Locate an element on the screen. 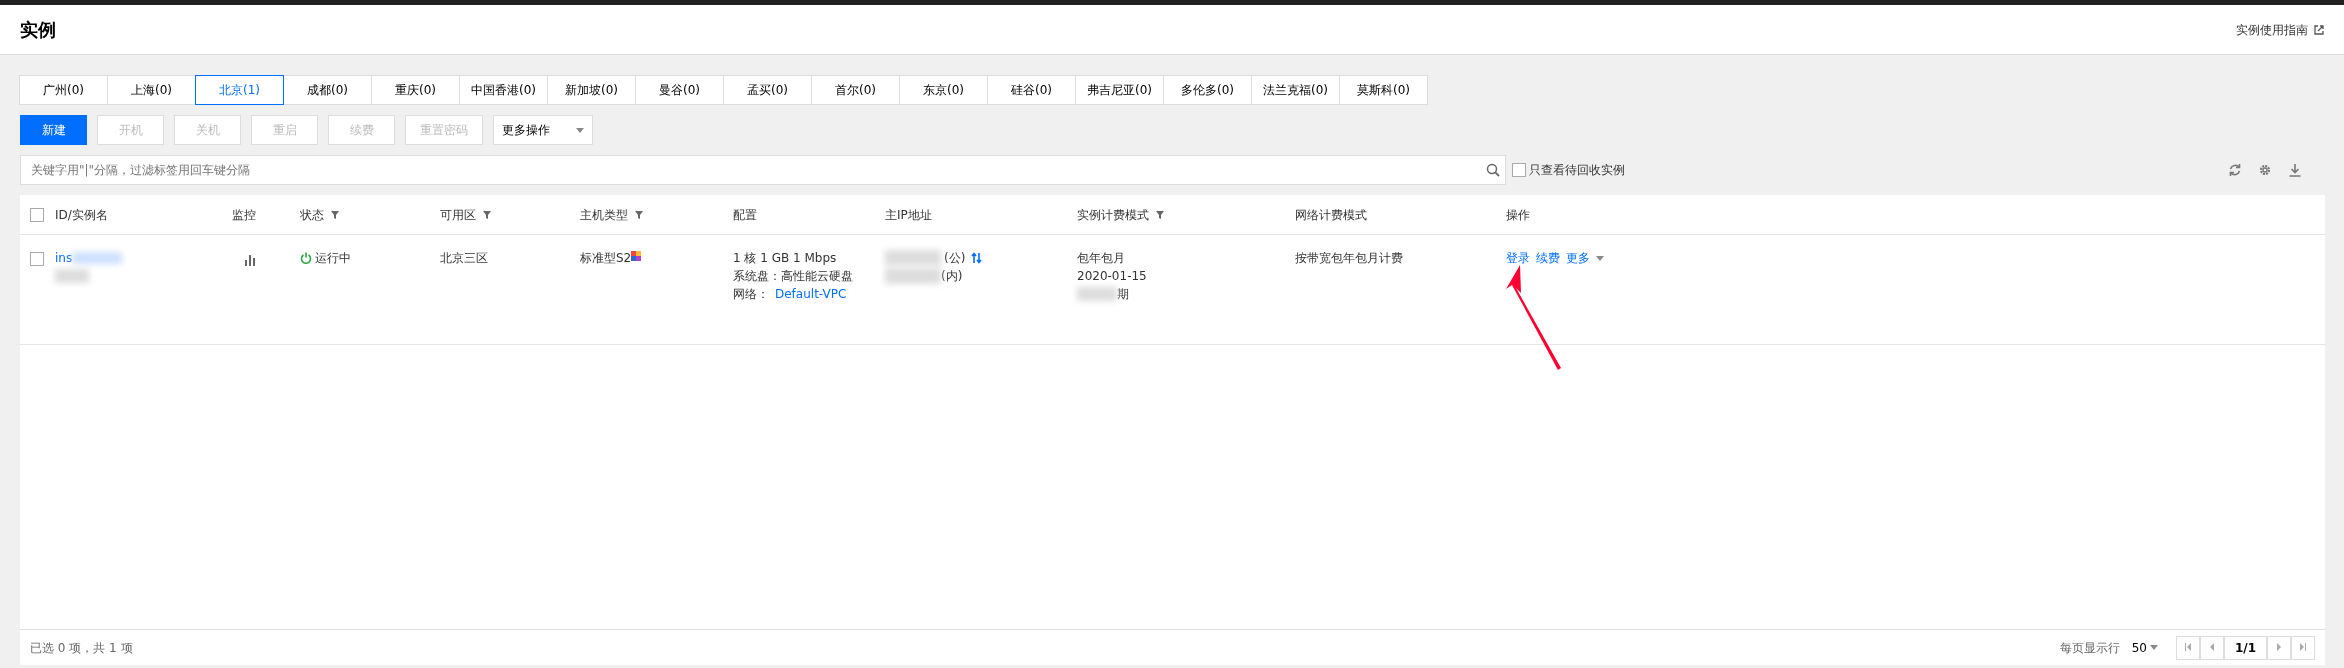 Image resolution: width=2344 pixels, height=668 pixels. region-tab: 新加坡(0) is located at coordinates (591, 90).